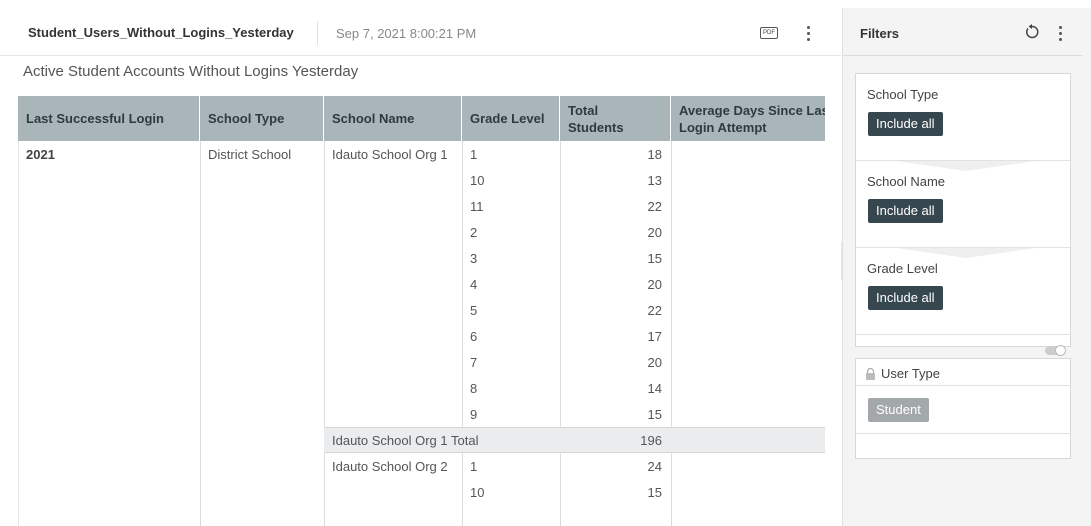  What do you see at coordinates (808, 33) in the screenshot?
I see `dashboard-menu-icon` at bounding box center [808, 33].